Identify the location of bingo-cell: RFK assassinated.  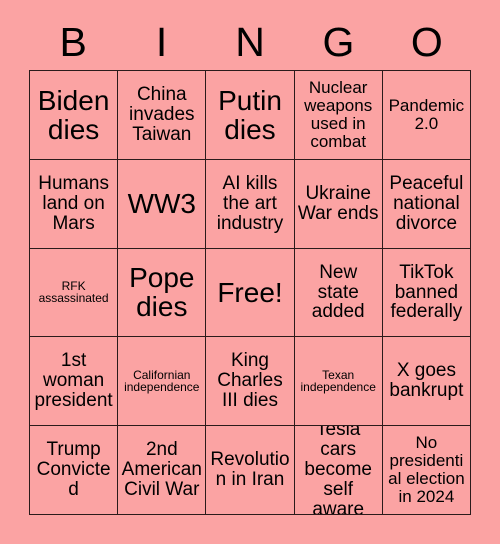
(74, 293).